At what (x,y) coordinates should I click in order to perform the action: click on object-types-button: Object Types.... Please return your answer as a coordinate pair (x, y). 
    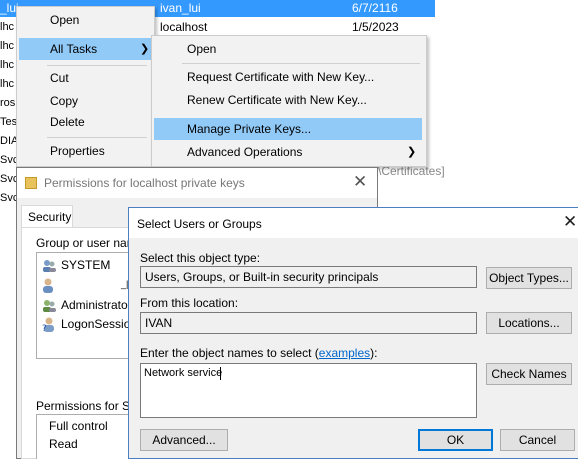
    Looking at the image, I should click on (529, 278).